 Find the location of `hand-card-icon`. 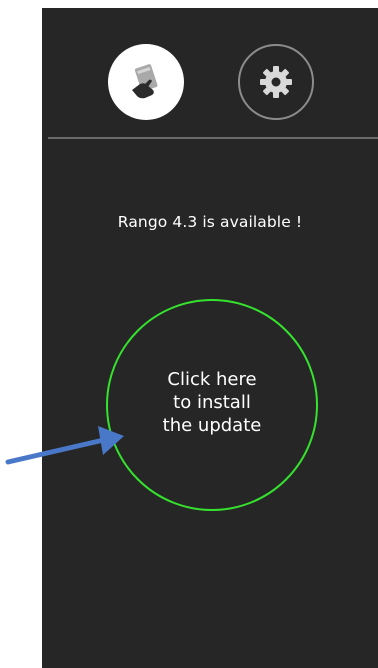

hand-card-icon is located at coordinates (145, 81).